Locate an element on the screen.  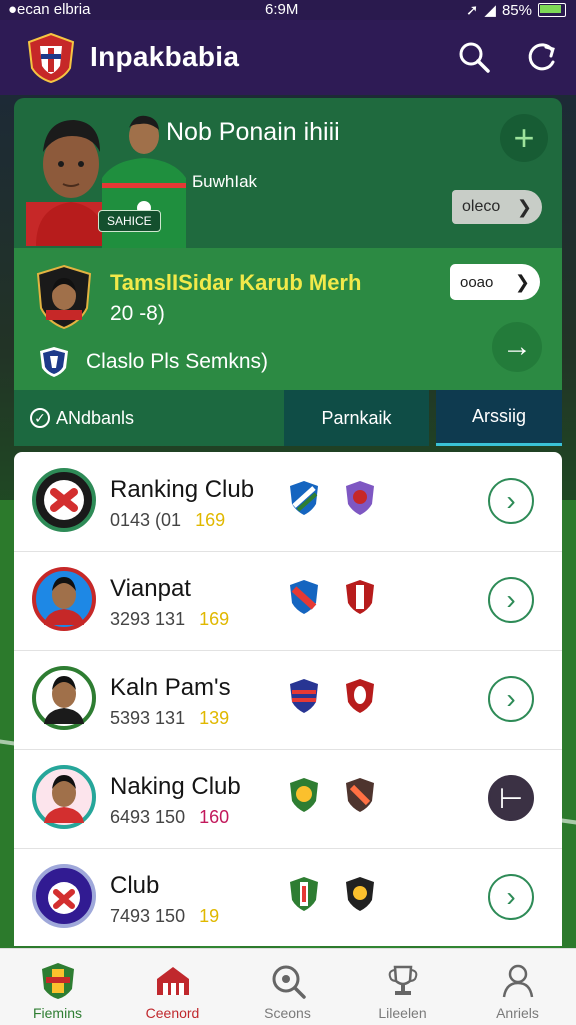
clock: 6:9M is located at coordinates (282, 9).